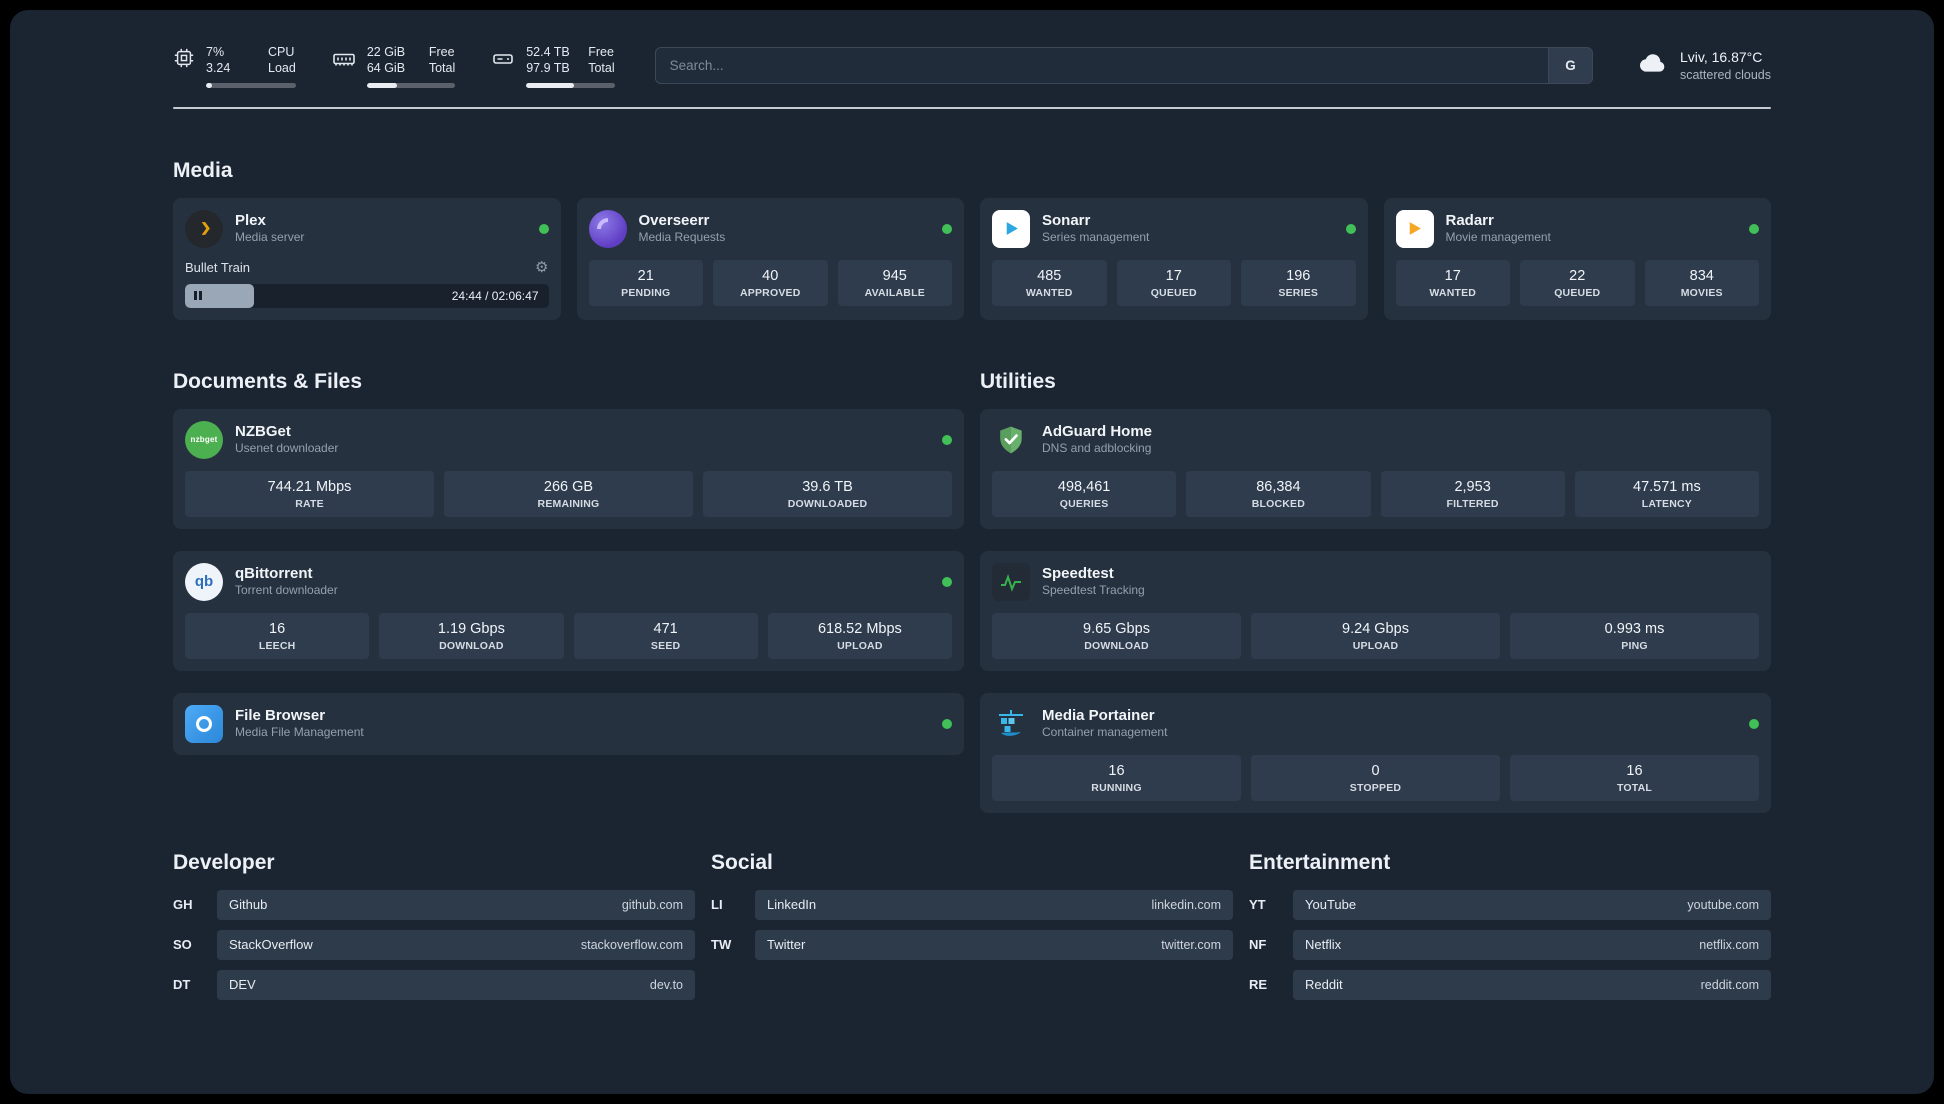 The image size is (1944, 1104). Describe the element at coordinates (568, 723) in the screenshot. I see `filebrowser-card: File Browser Media File Management` at that location.